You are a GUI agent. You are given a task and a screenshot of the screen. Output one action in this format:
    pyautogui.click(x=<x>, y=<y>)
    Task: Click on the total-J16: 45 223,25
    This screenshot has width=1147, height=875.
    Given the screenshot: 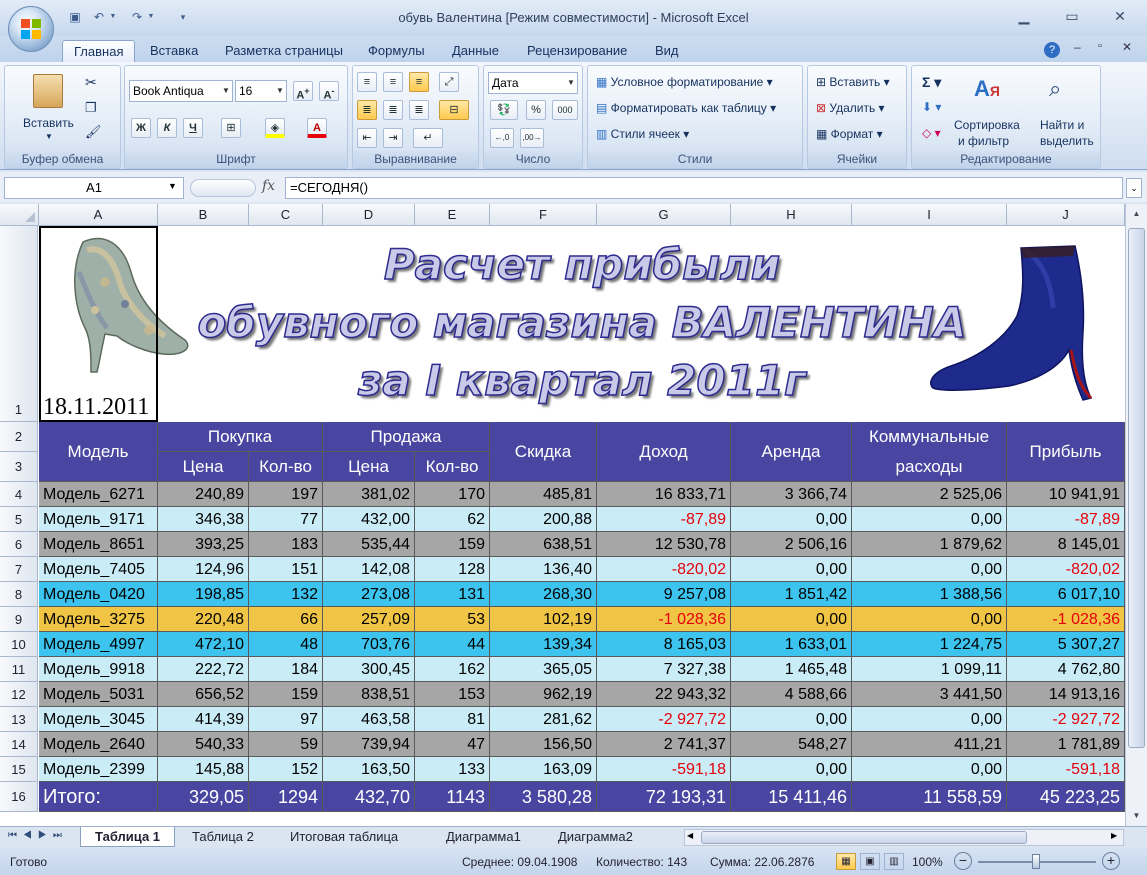 What is the action you would take?
    pyautogui.click(x=1066, y=797)
    